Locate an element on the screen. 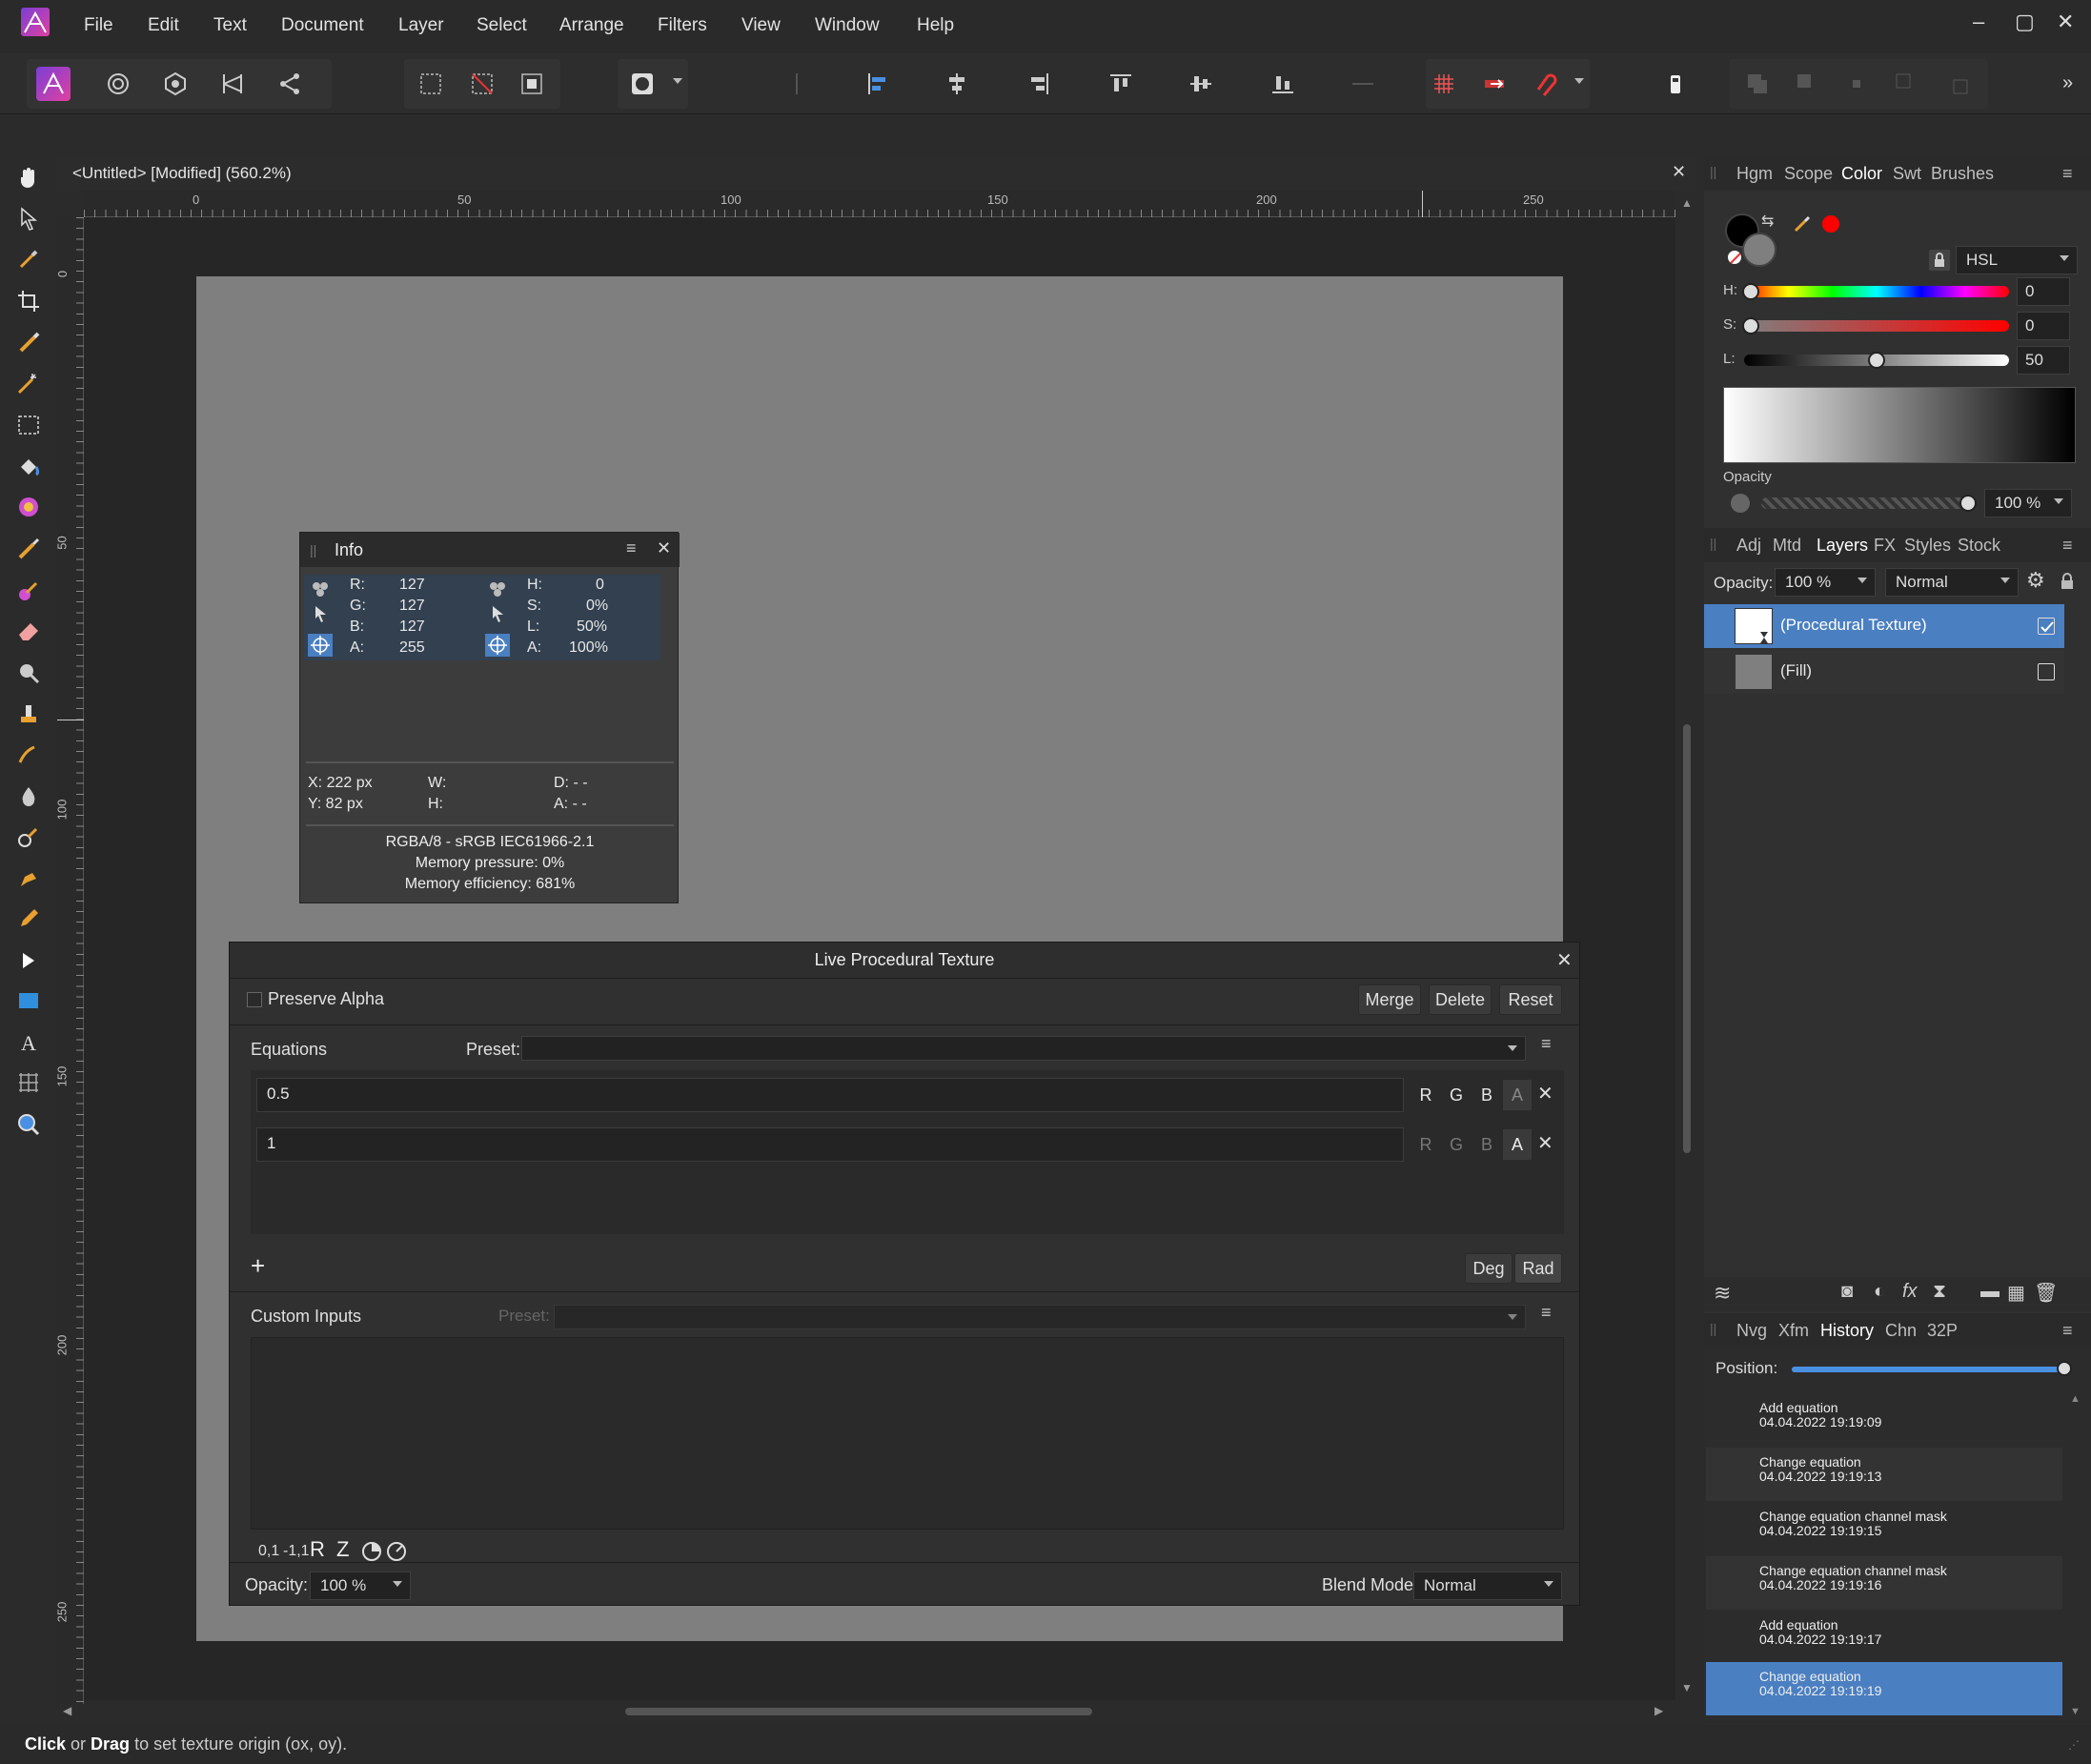 This screenshot has width=2091, height=1764. paint-brush-icon is located at coordinates (28, 549).